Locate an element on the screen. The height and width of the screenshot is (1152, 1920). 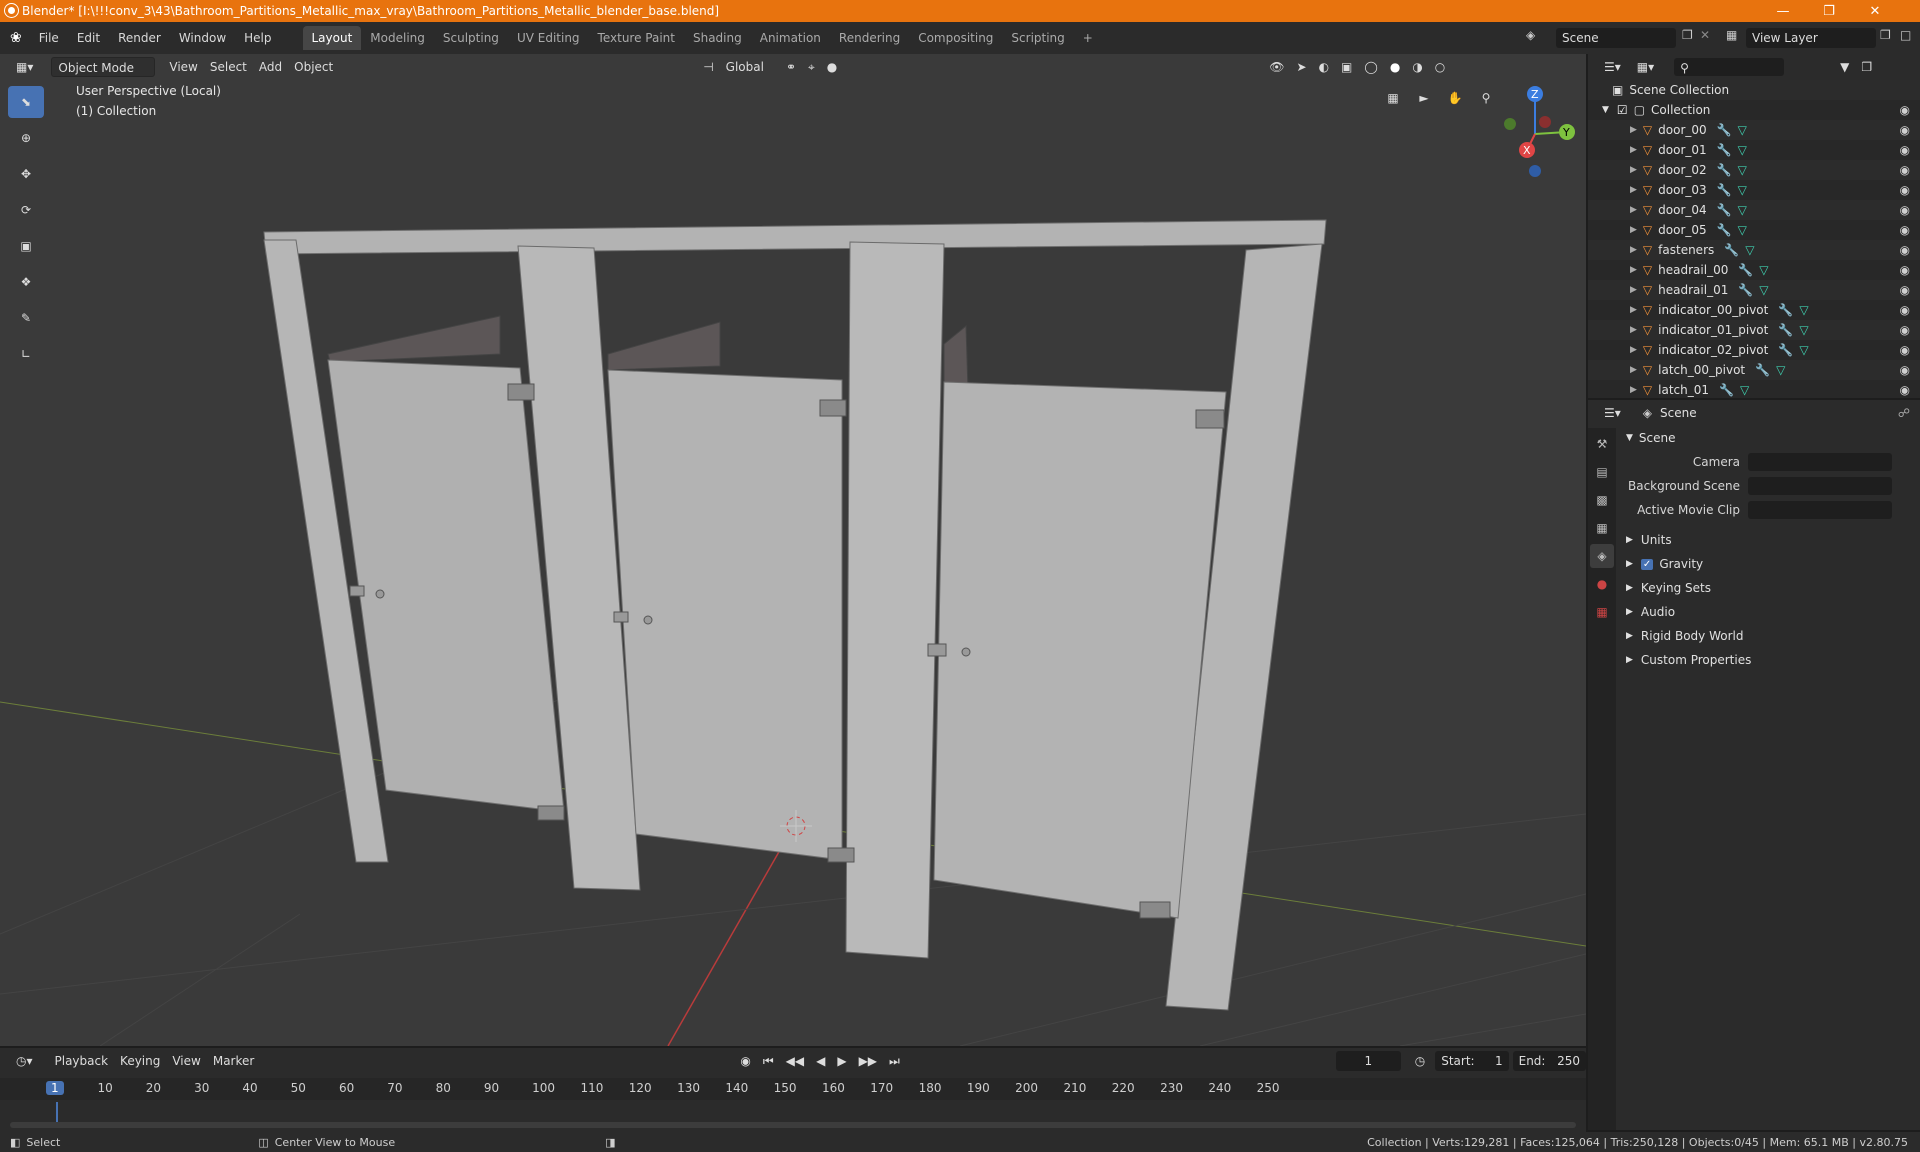
visibility-icon: 👁 is located at coordinates (1276, 67).